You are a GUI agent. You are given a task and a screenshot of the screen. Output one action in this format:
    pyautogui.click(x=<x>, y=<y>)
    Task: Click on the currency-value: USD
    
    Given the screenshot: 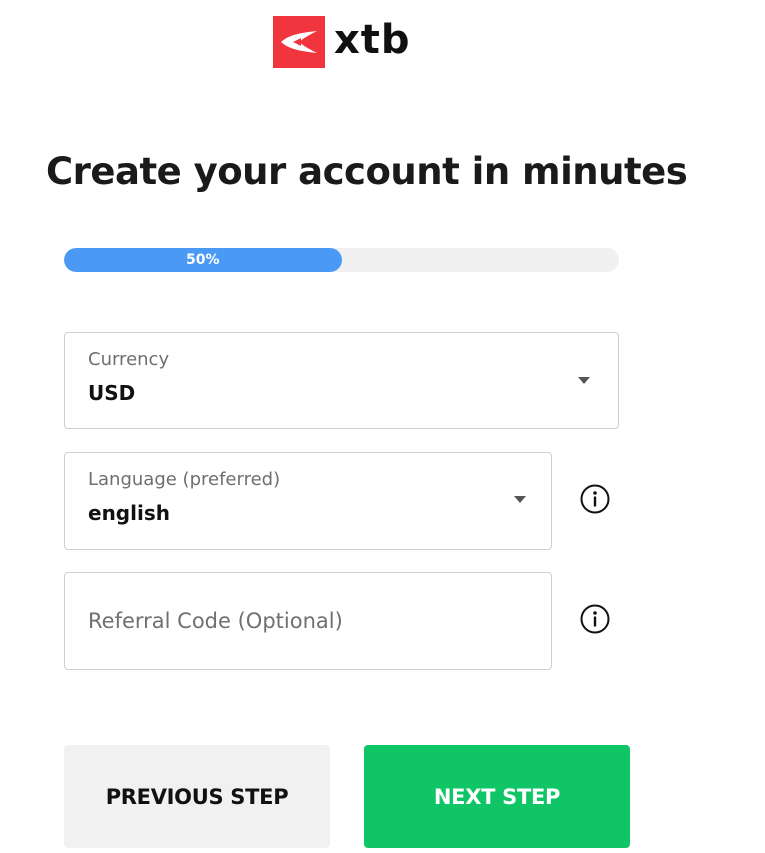 What is the action you would take?
    pyautogui.click(x=112, y=393)
    